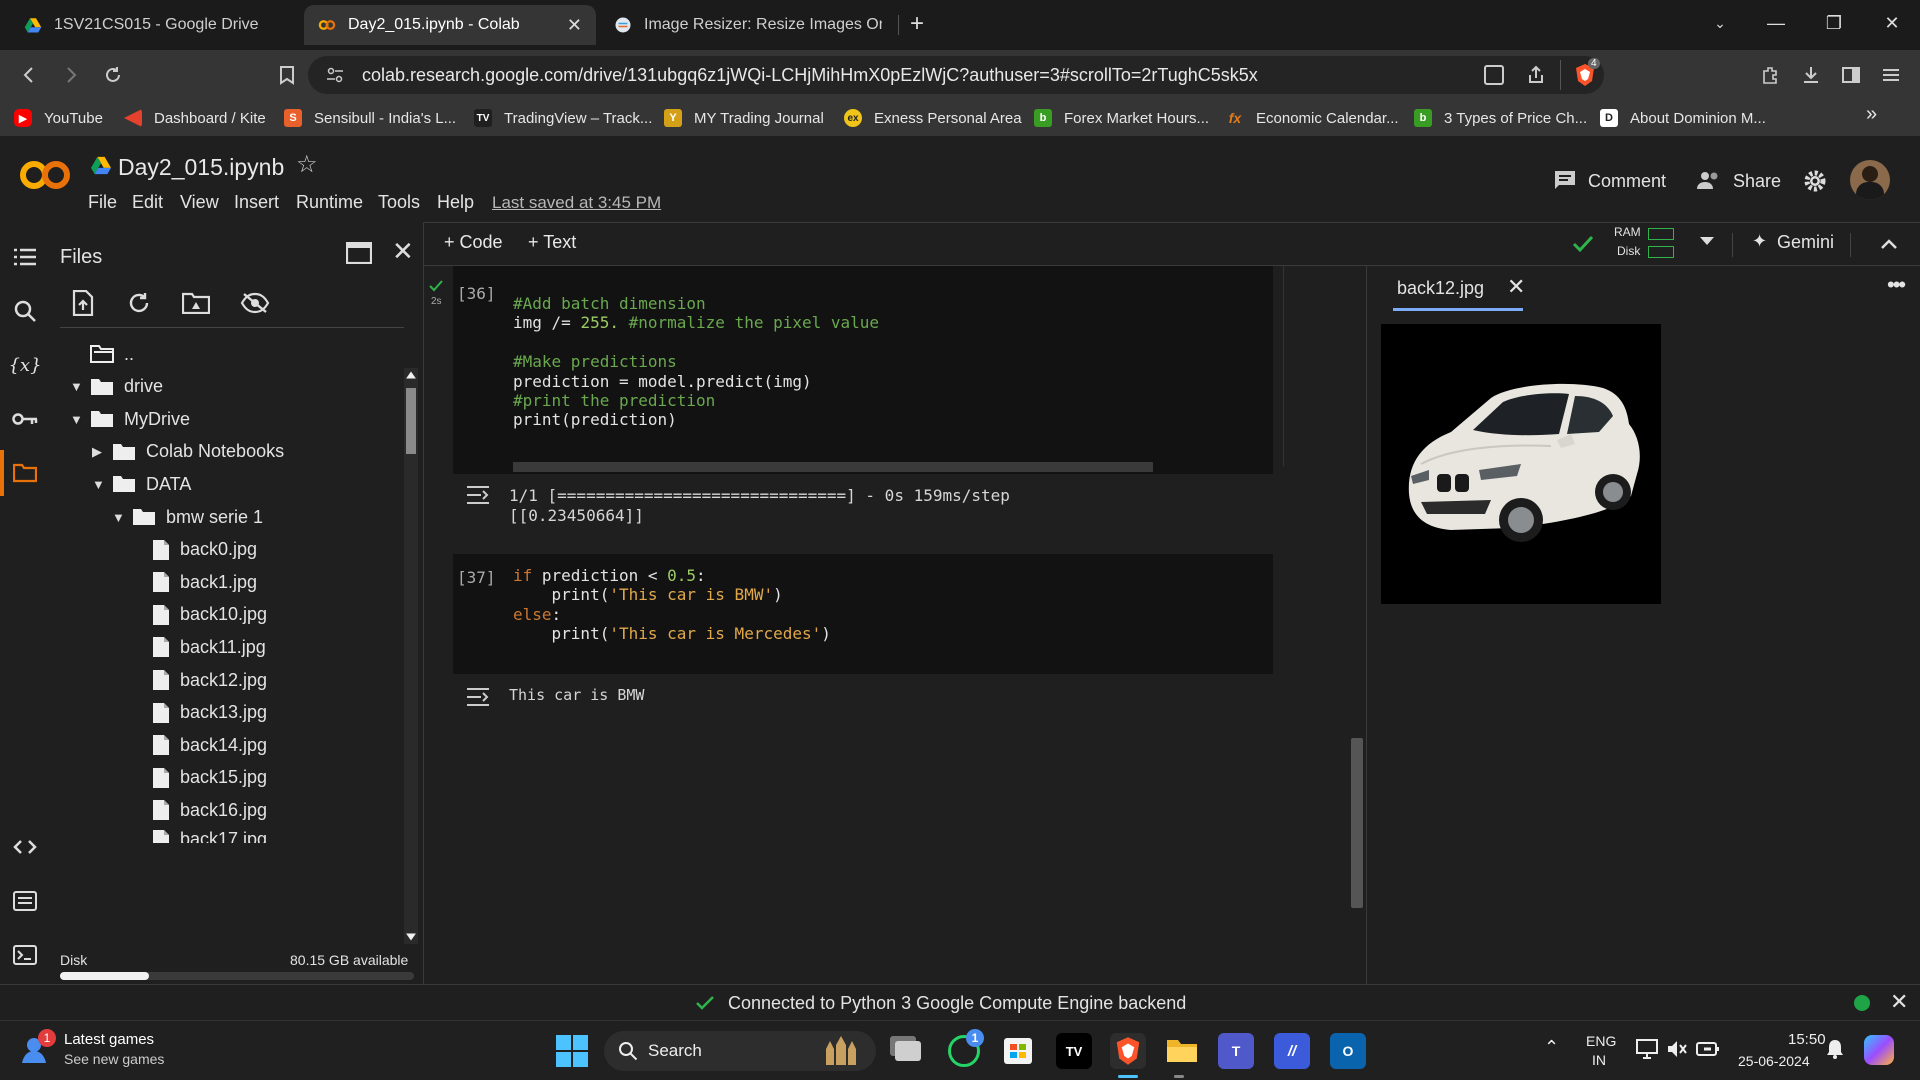 The height and width of the screenshot is (1080, 1920). I want to click on expand-icon: ▶, so click(102, 452).